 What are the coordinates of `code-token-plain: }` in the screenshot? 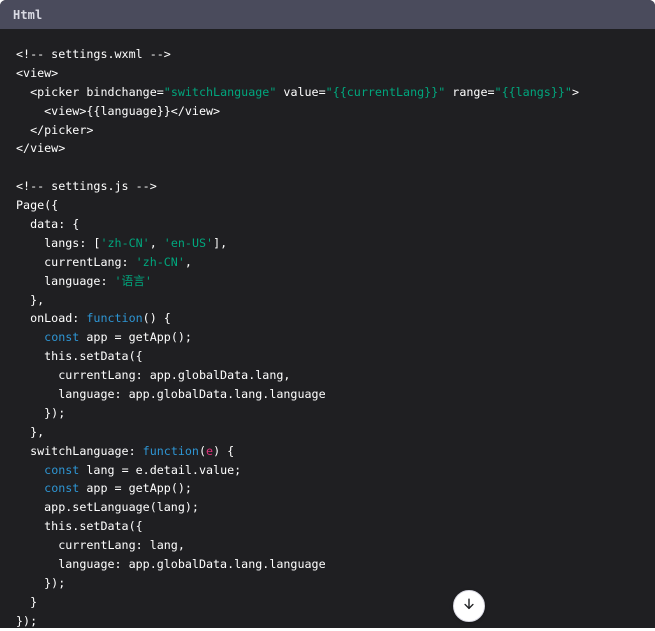 It's located at (27, 601).